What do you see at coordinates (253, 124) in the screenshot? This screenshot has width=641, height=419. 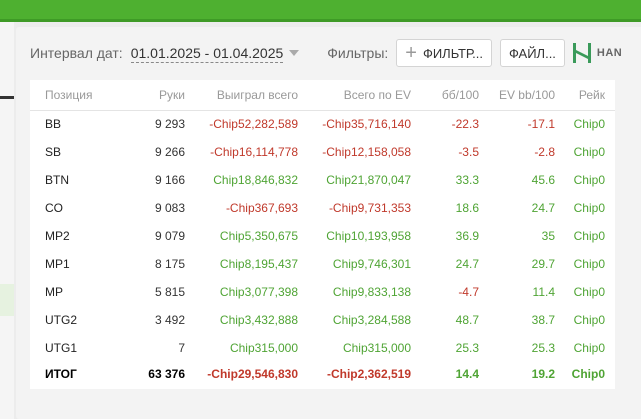 I see `cell-won-total: -Chip52,282,589` at bounding box center [253, 124].